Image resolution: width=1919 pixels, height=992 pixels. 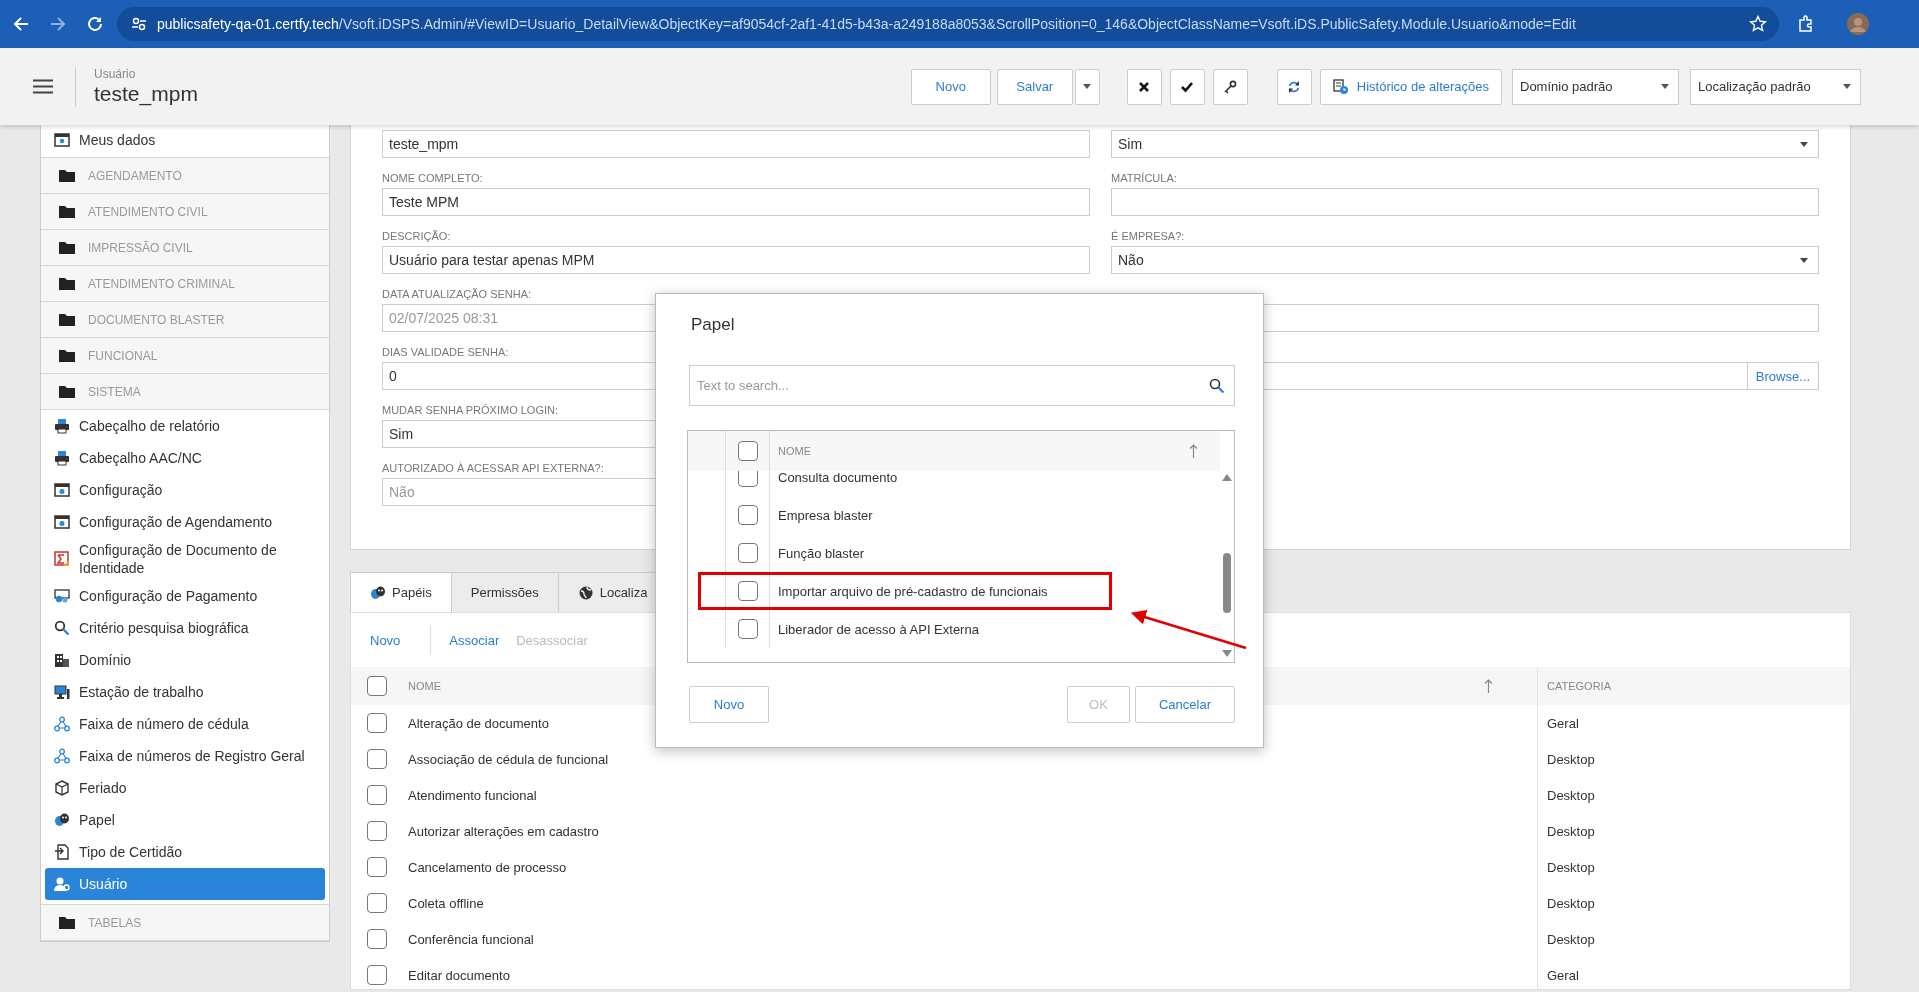 What do you see at coordinates (58, 24) in the screenshot?
I see `forward-icon` at bounding box center [58, 24].